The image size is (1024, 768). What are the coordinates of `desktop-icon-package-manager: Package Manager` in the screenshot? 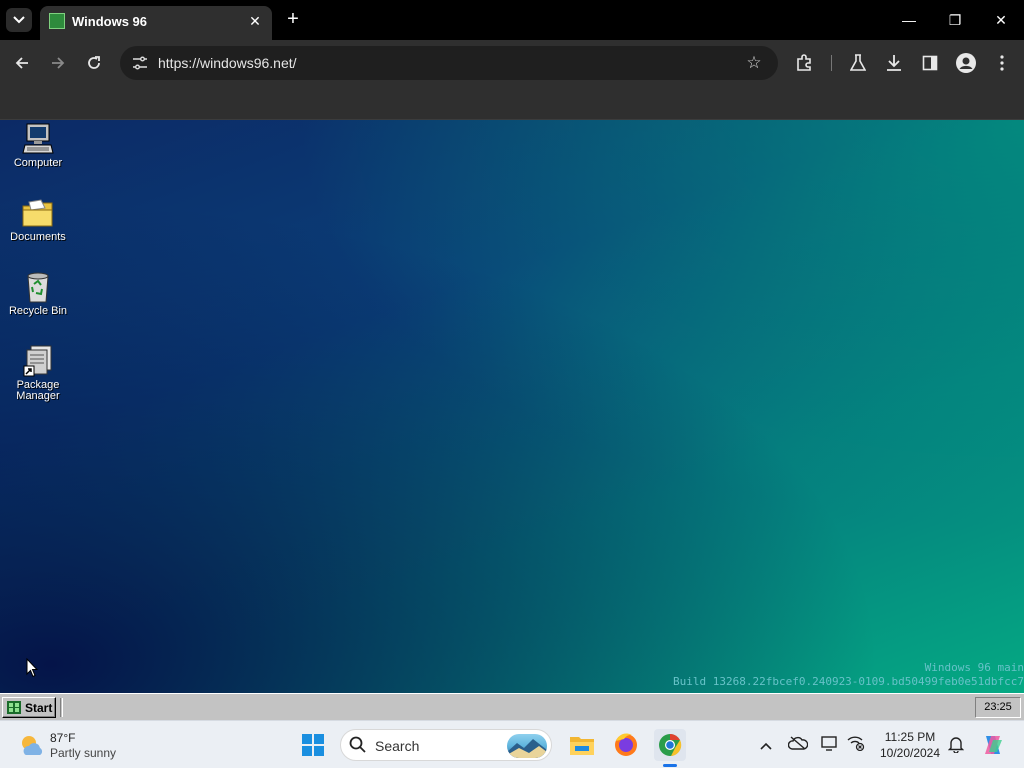 It's located at (38, 373).